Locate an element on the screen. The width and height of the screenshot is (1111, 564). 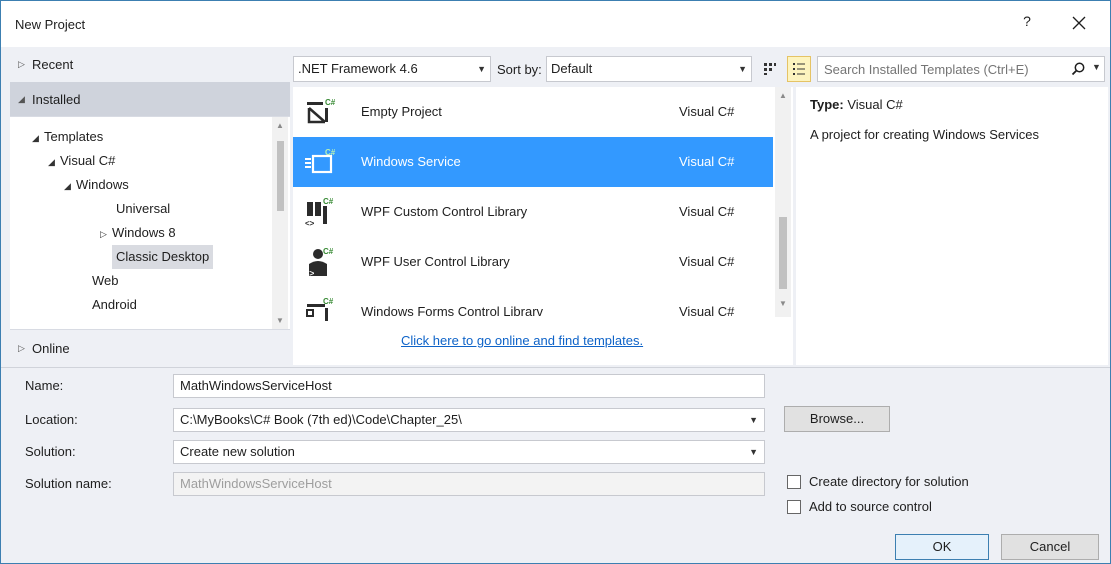
template-row-wpf-user-control: <> C# WPF User Control Library Visual C# is located at coordinates (533, 262).